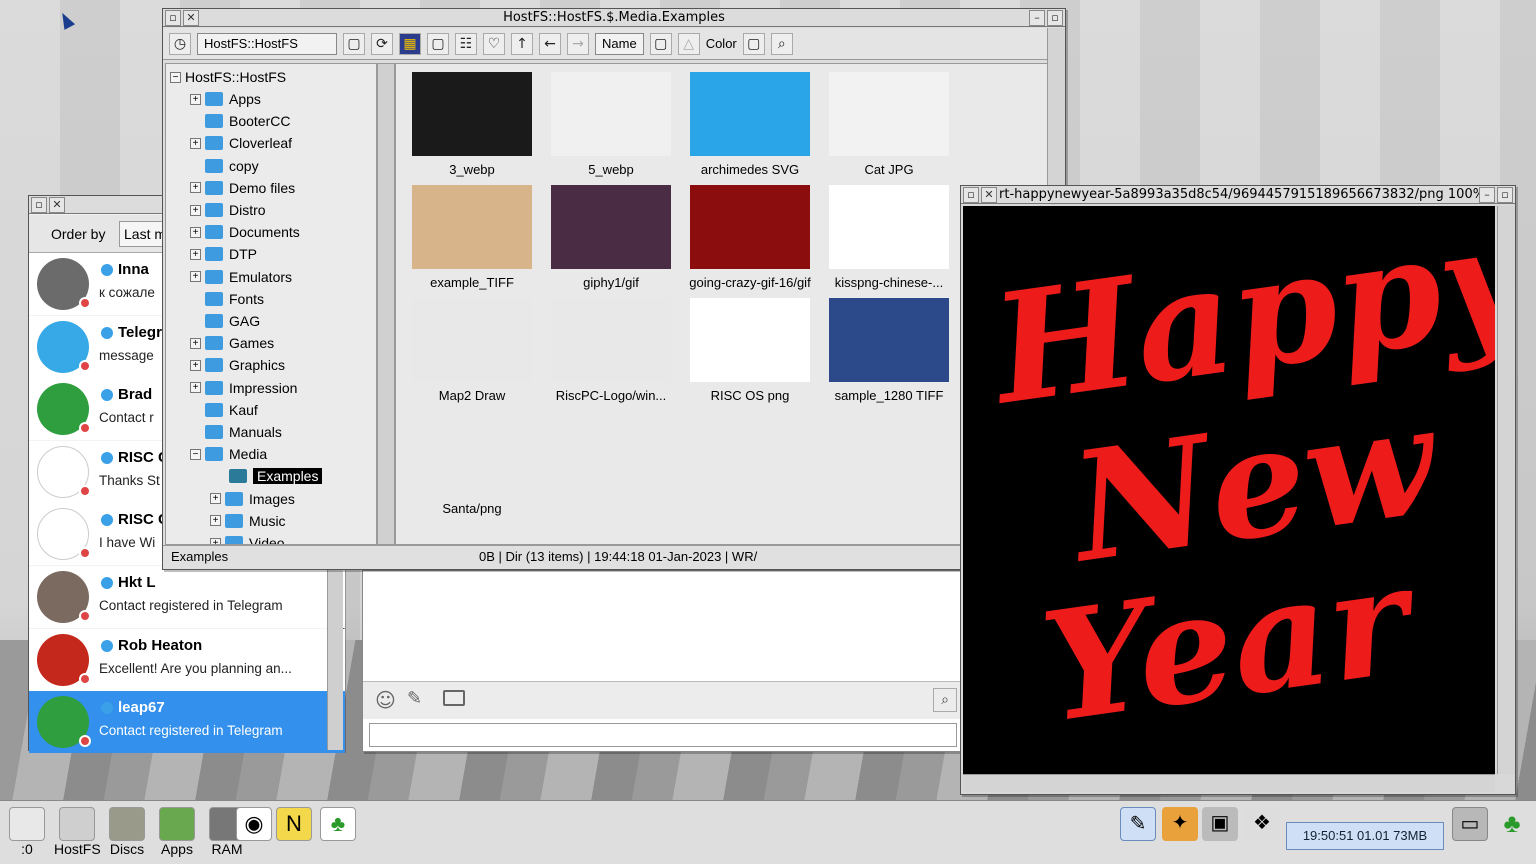 The image size is (1536, 864). I want to click on file-icon: archimedes SVG, so click(750, 124).